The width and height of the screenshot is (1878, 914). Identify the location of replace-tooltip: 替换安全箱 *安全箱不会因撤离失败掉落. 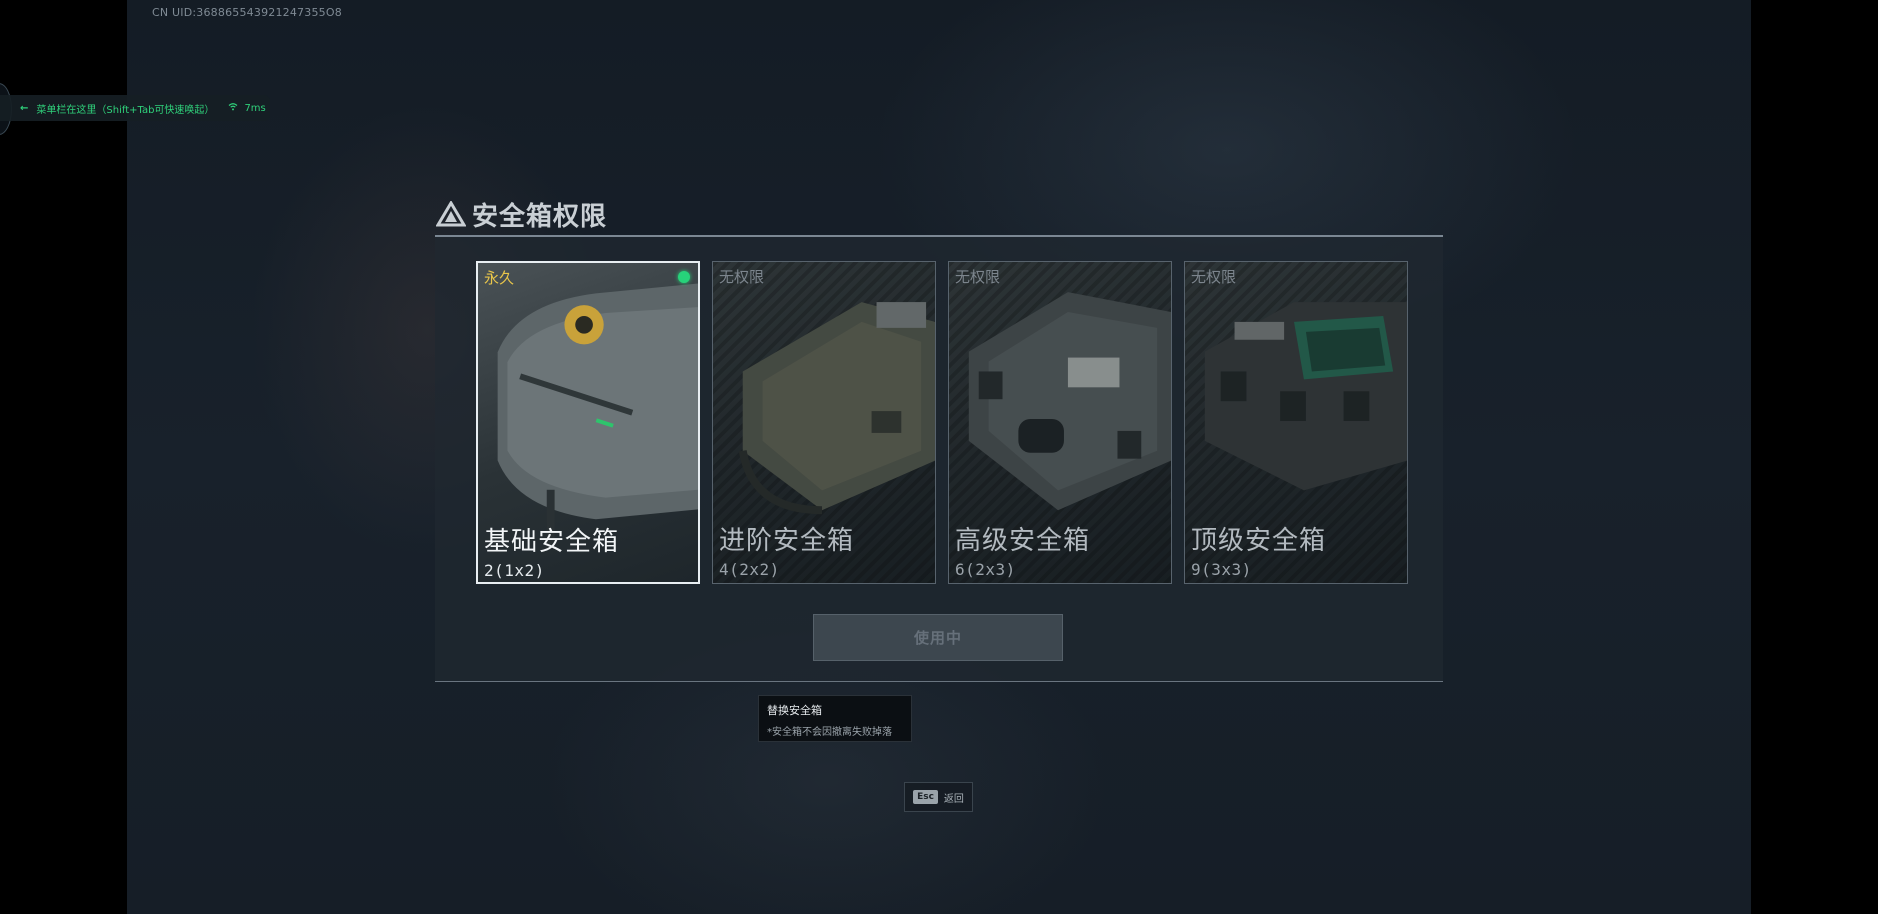
(835, 718).